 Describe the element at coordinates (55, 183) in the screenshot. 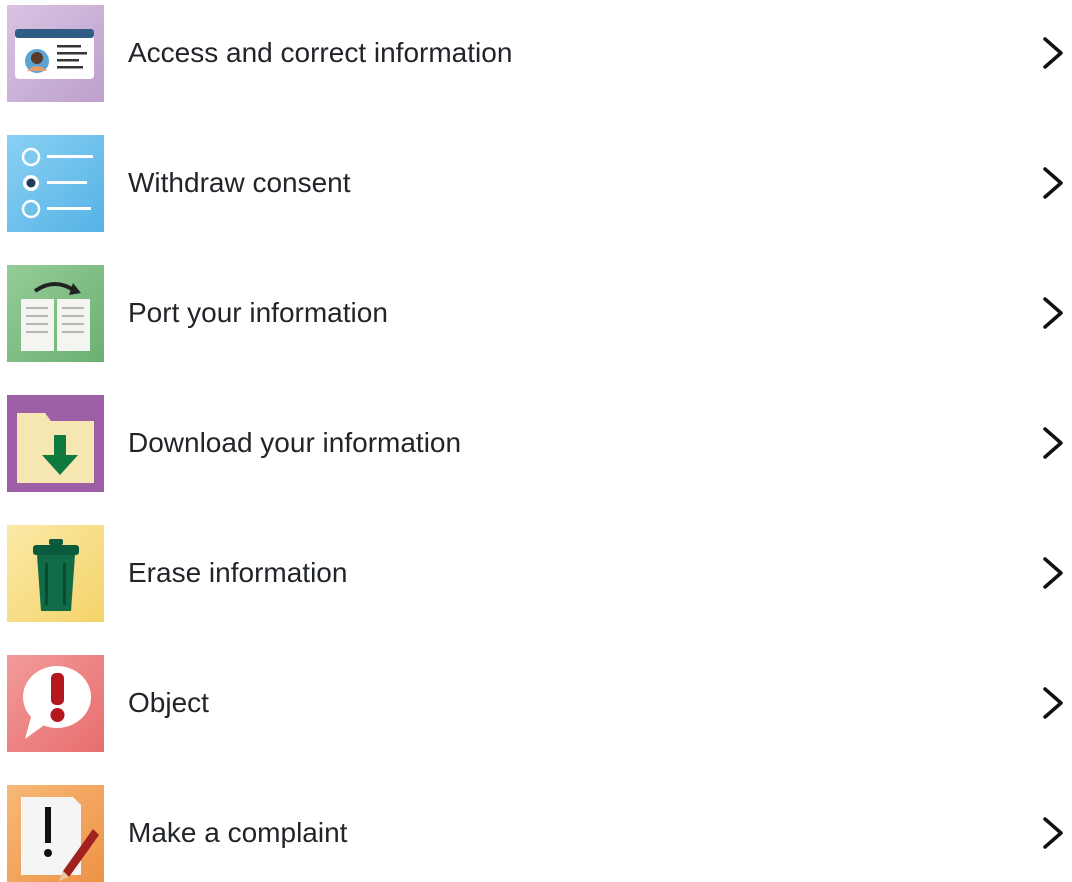

I see `radio-options-icon` at that location.